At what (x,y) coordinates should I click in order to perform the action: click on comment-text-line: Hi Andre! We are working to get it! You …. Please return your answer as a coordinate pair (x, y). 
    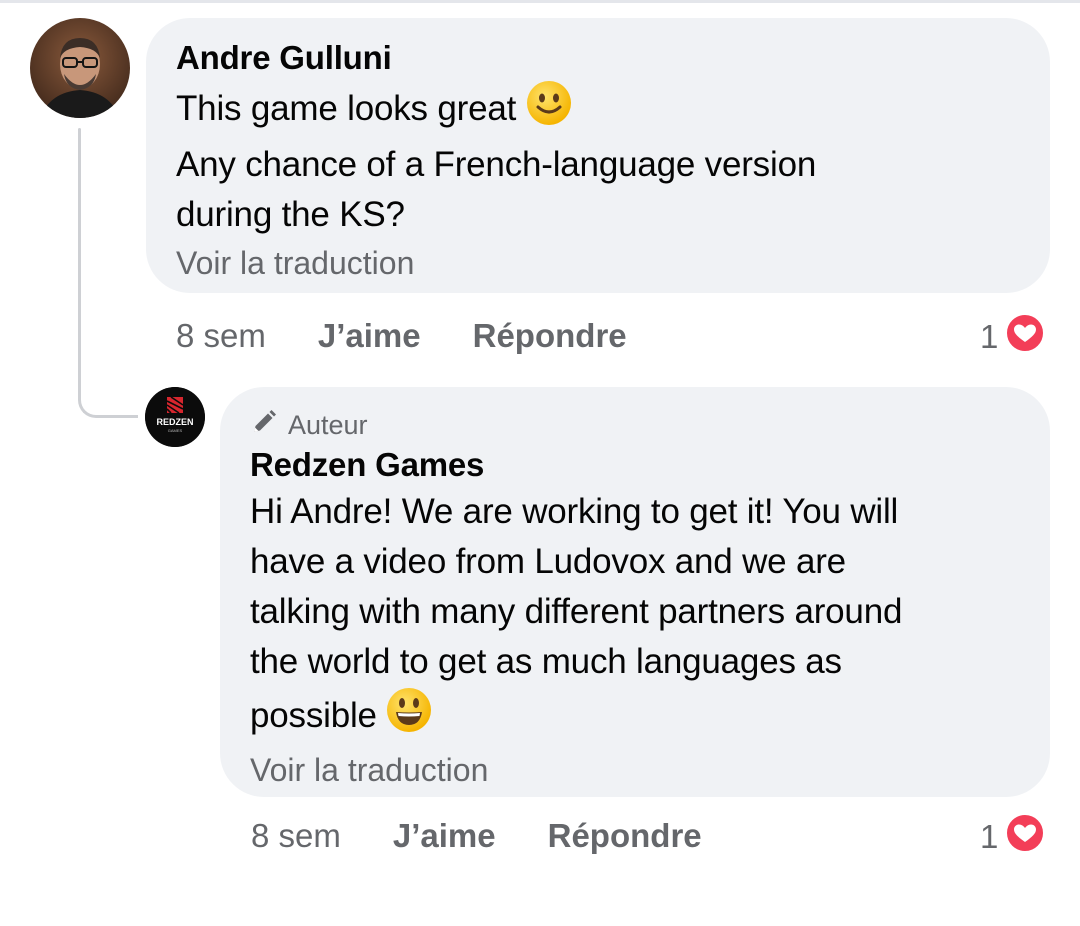
    Looking at the image, I should click on (574, 511).